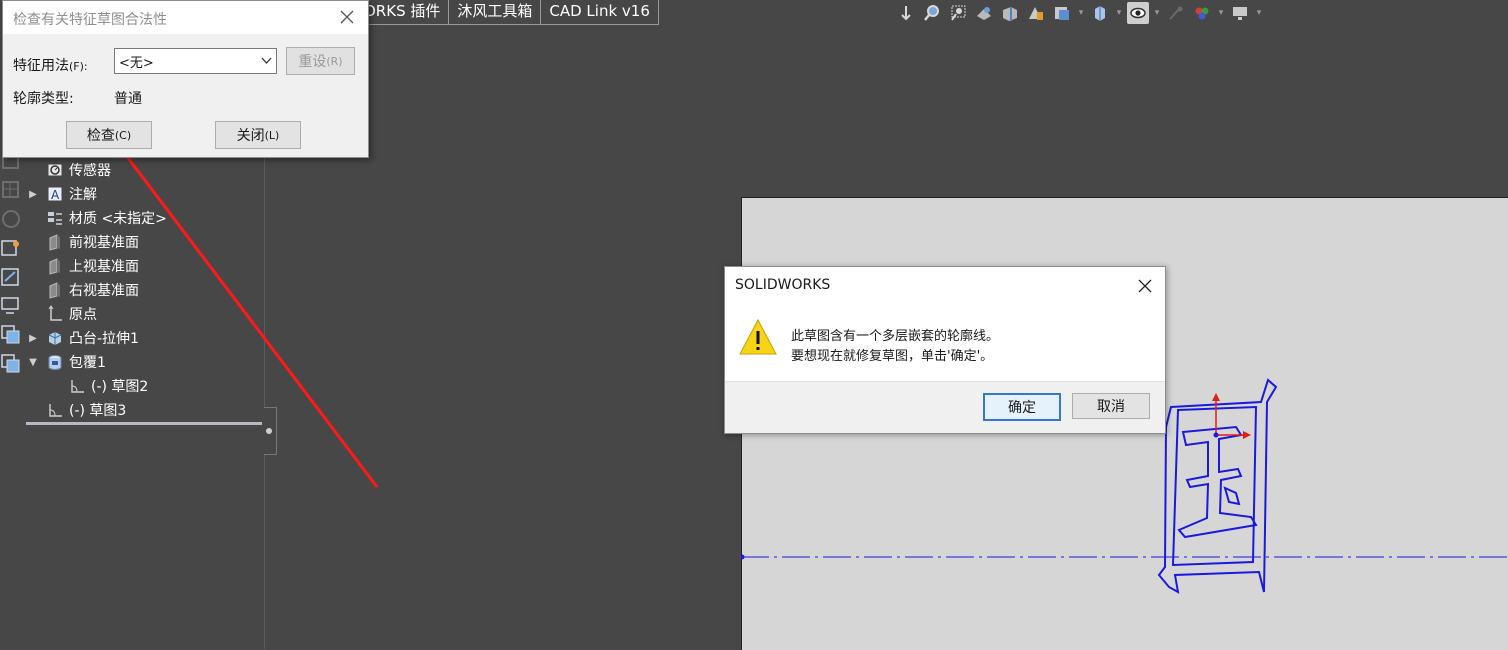 The width and height of the screenshot is (1508, 650). I want to click on hide-show-icon, so click(1138, 13).